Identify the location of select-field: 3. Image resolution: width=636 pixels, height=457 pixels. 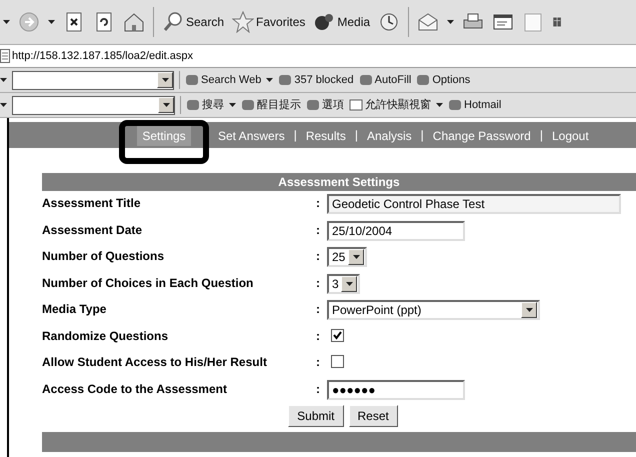
(343, 284).